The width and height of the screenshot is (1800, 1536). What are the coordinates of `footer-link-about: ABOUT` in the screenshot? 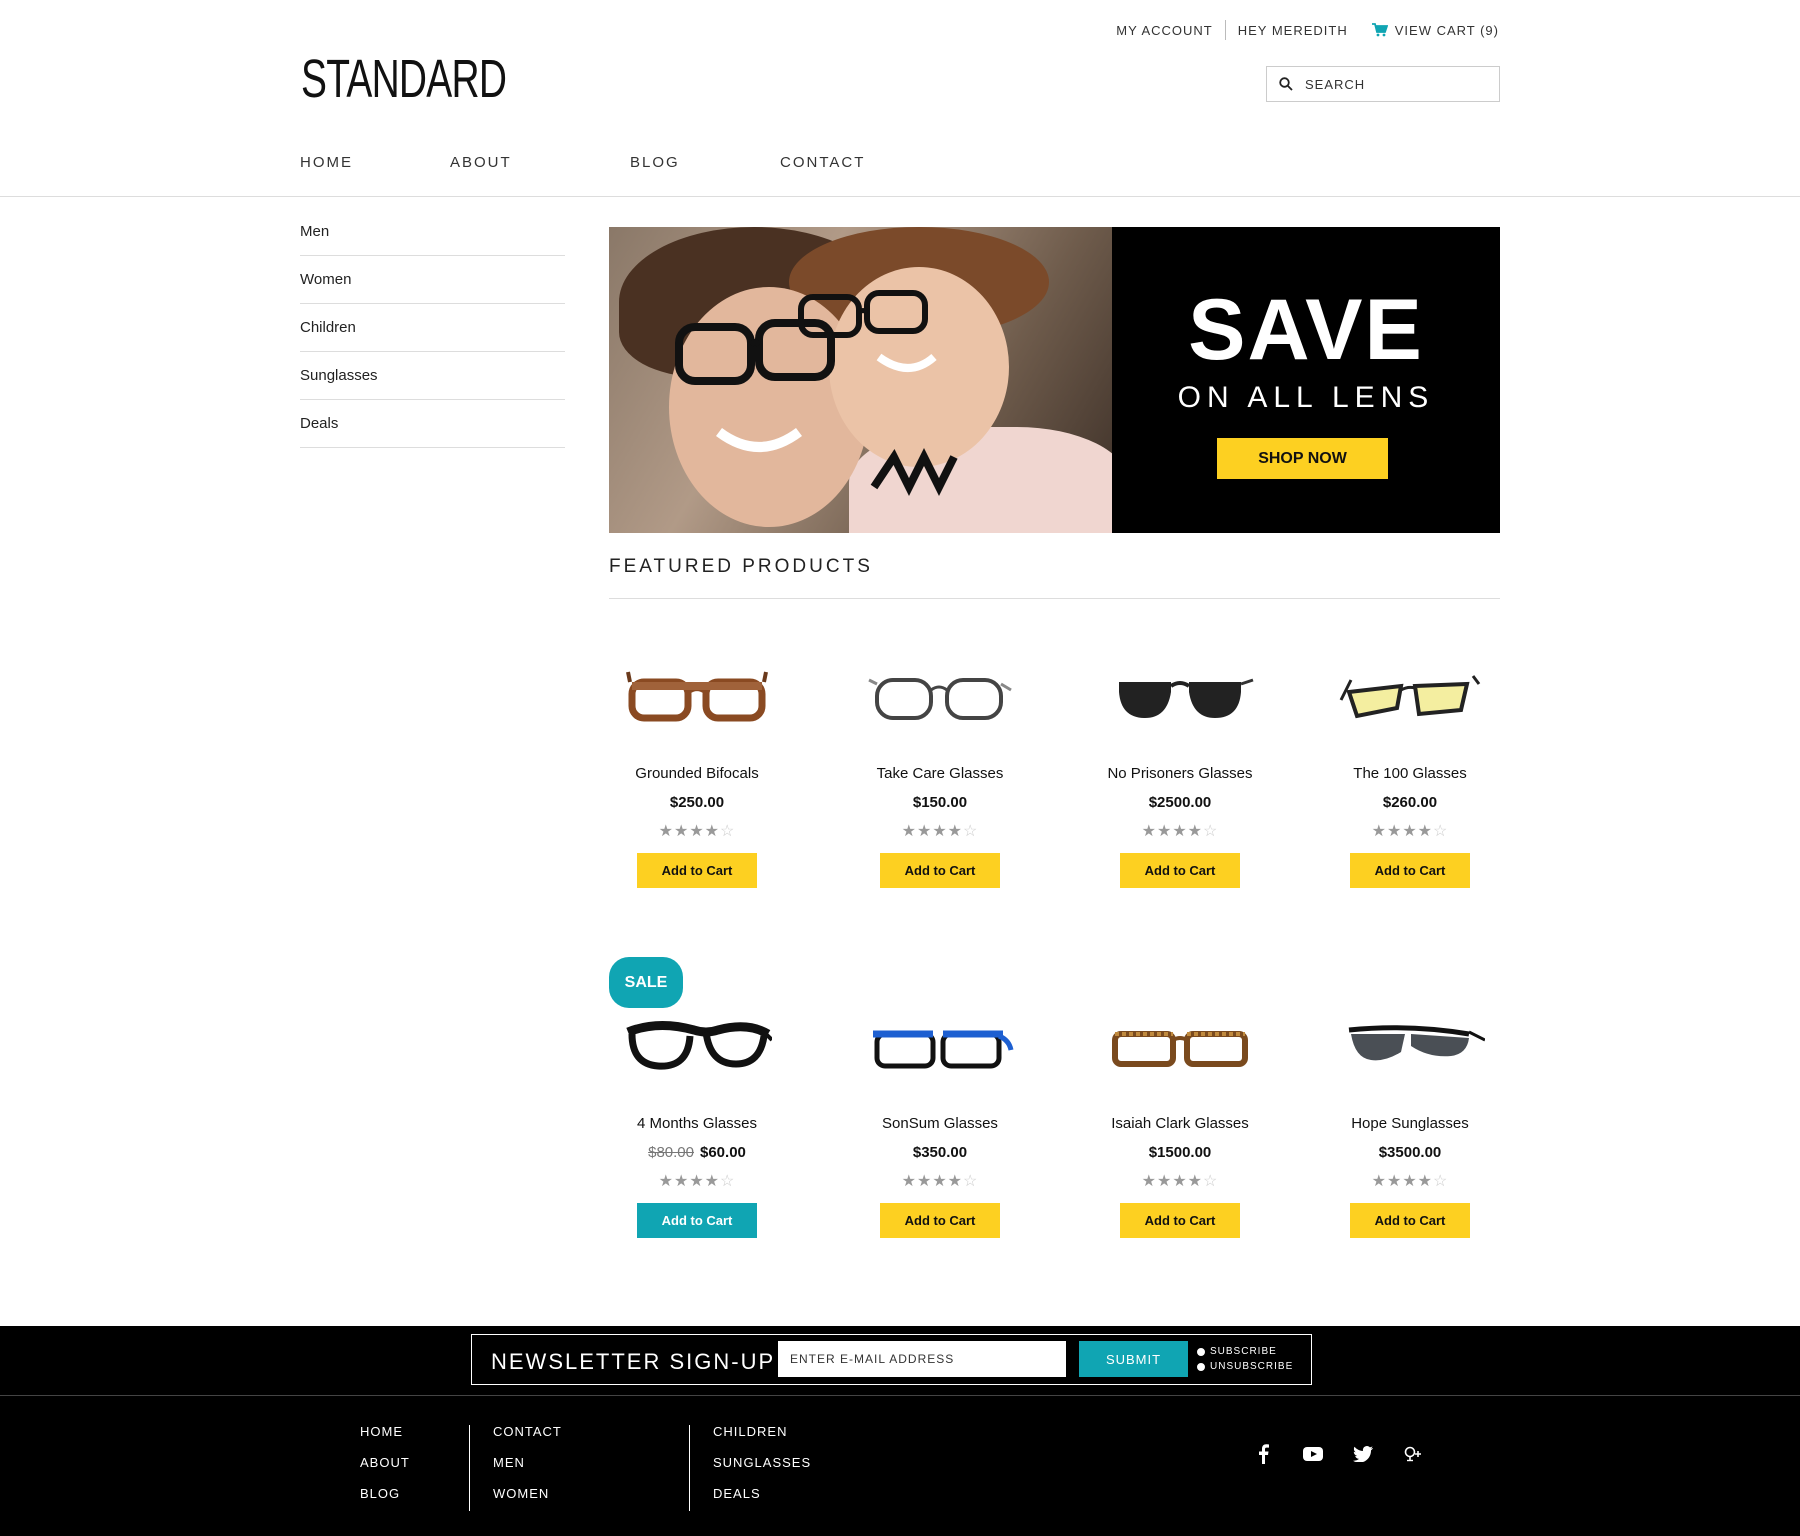 It's located at (385, 1470).